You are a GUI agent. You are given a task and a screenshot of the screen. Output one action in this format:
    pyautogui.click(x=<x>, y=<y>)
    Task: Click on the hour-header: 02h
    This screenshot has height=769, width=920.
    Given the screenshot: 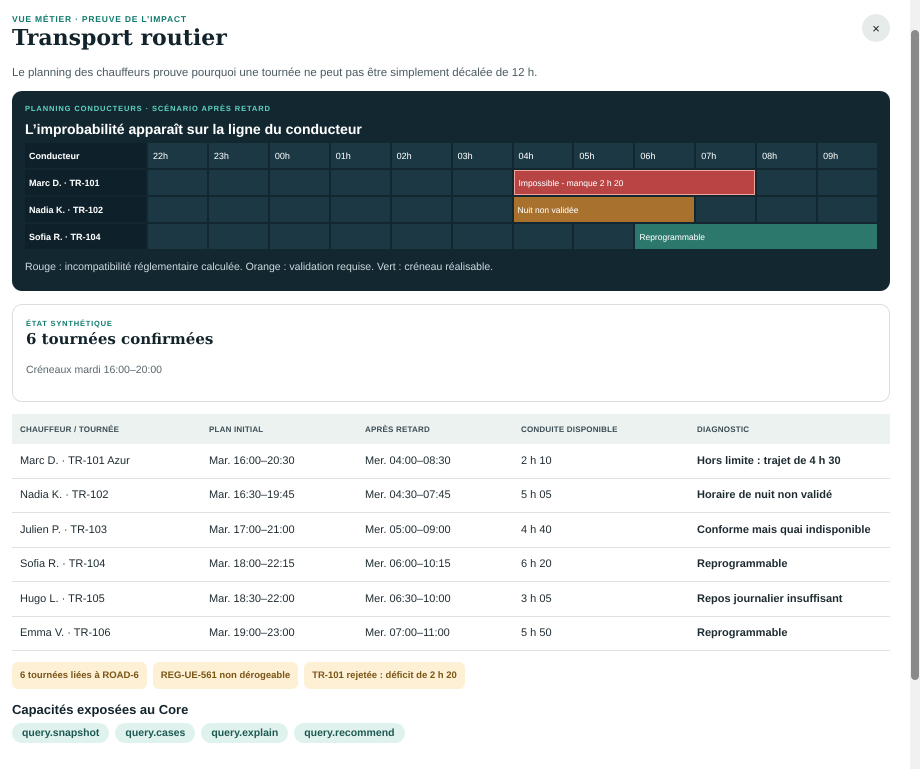 What is the action you would take?
    pyautogui.click(x=421, y=155)
    